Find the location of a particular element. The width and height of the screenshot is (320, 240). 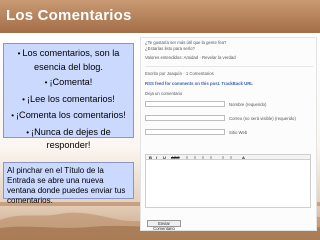

separator is located at coordinates (229, 66).